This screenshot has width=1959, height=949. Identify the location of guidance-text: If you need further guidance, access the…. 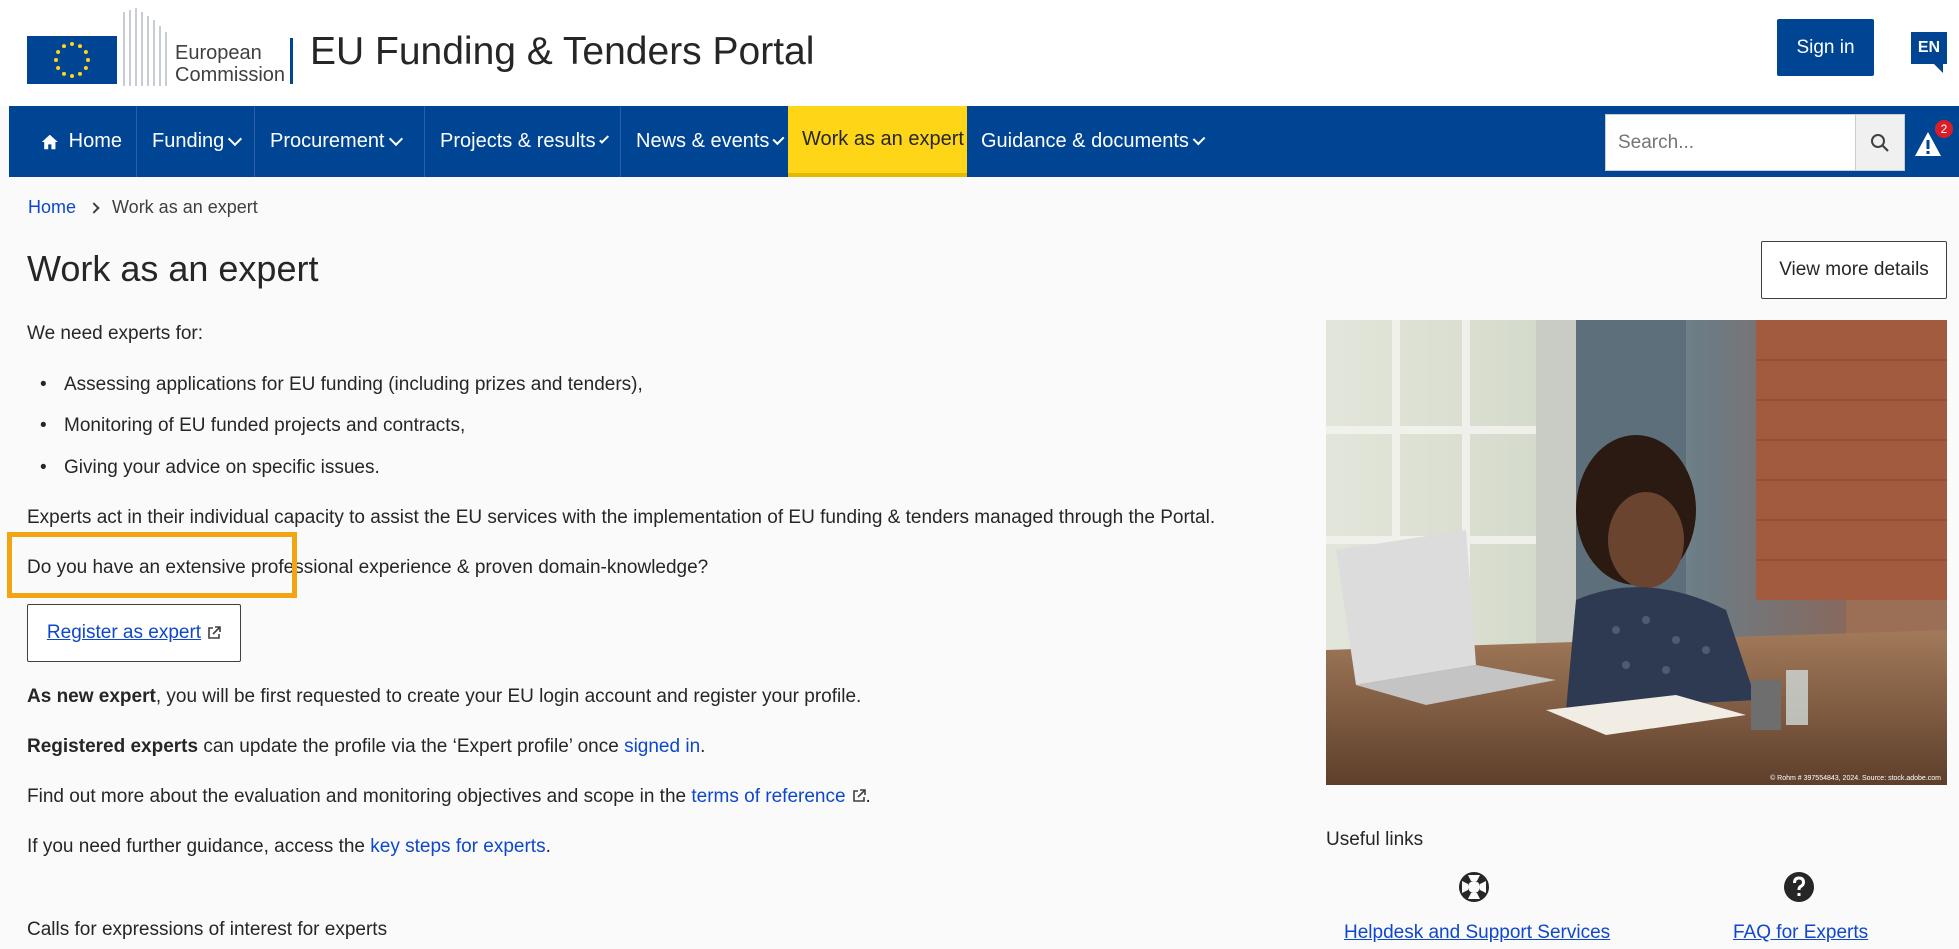
(289, 846).